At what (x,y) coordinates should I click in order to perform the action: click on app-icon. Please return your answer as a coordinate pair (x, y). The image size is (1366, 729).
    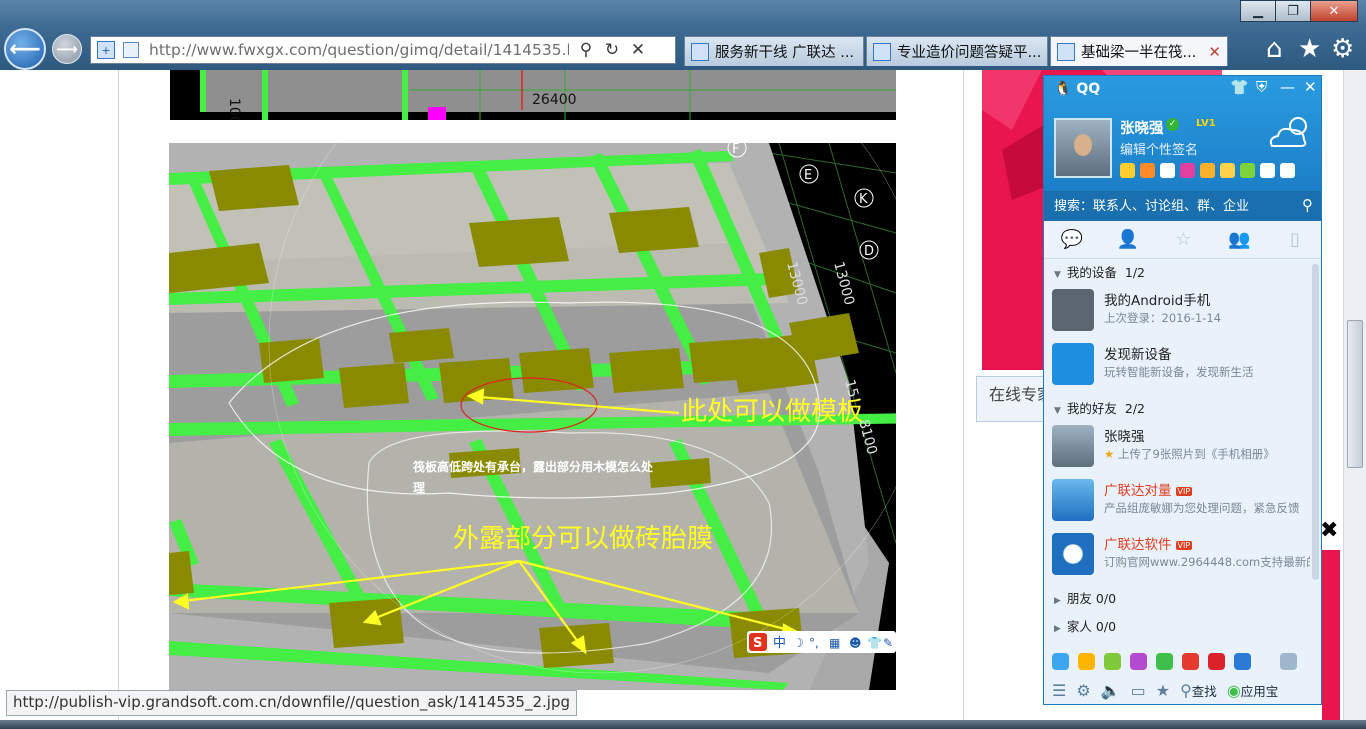
    Looking at the image, I should click on (1187, 170).